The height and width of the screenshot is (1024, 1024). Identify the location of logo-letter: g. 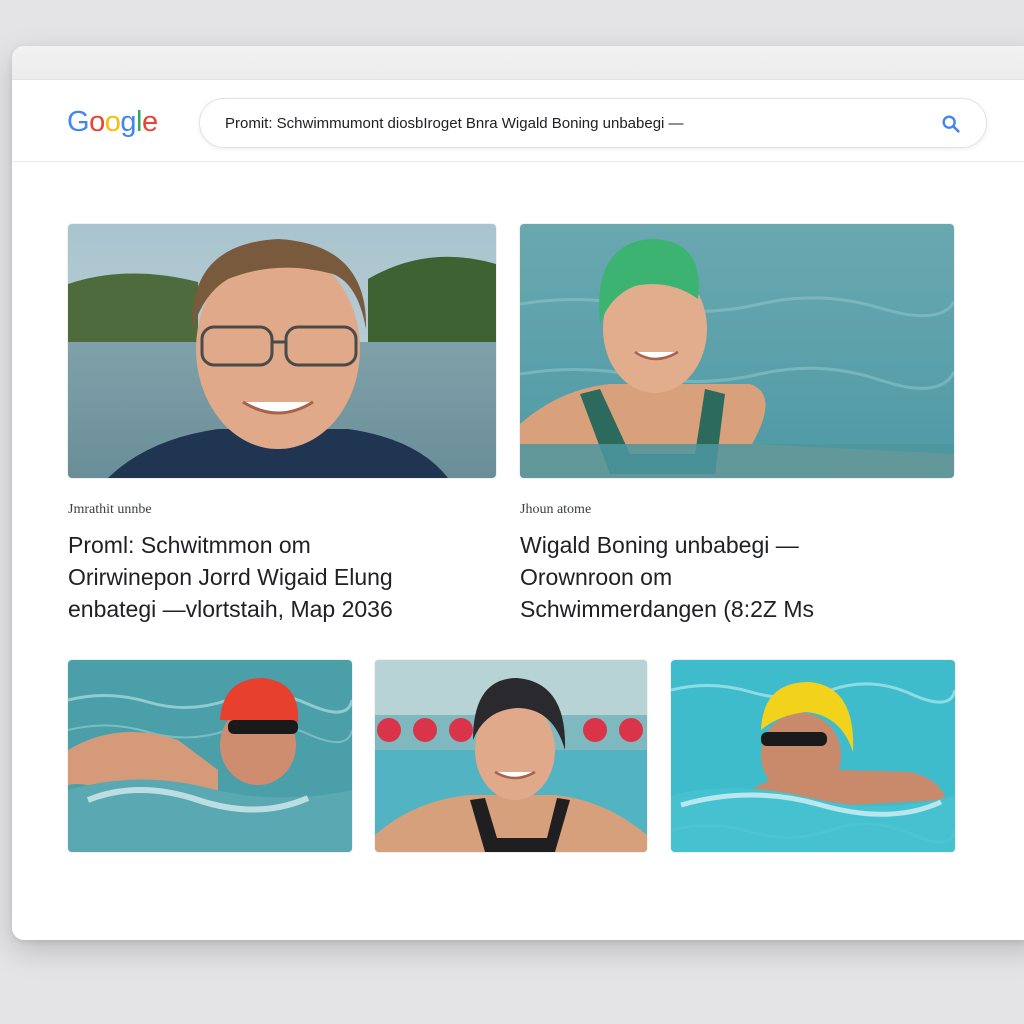
(128, 122).